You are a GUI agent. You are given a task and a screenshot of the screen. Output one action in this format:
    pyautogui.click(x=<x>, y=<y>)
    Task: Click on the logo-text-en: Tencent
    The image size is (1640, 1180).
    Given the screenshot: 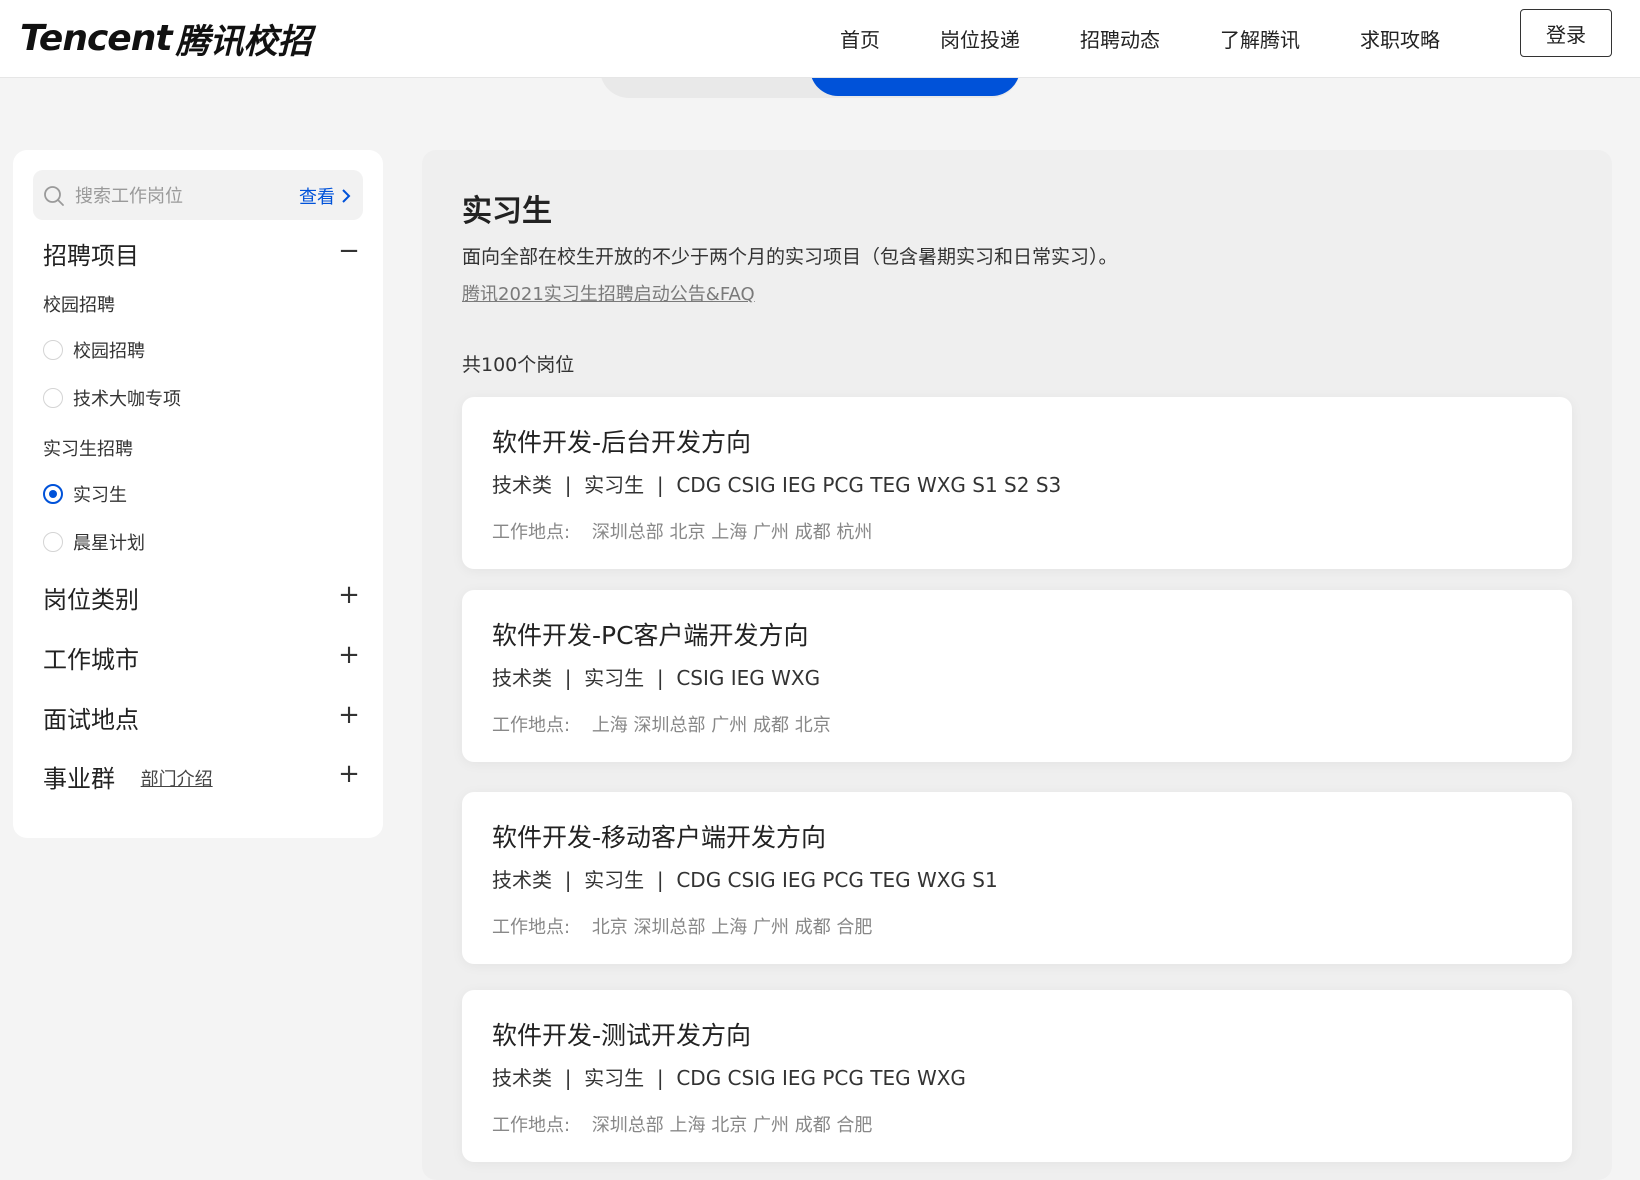 What is the action you would take?
    pyautogui.click(x=96, y=38)
    